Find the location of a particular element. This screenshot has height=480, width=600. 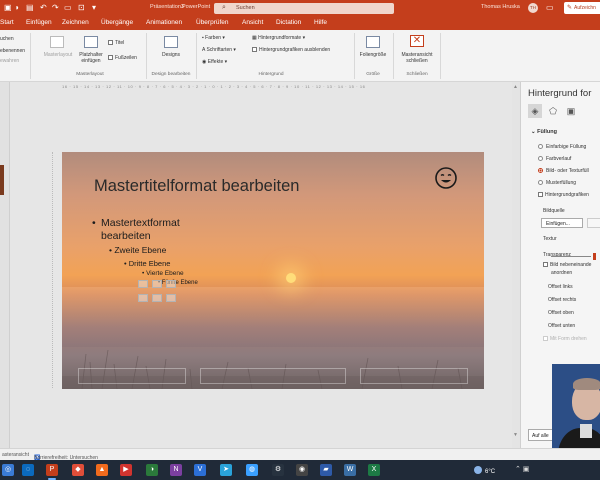

tab-einfuegen: Einfügen is located at coordinates (39, 22).